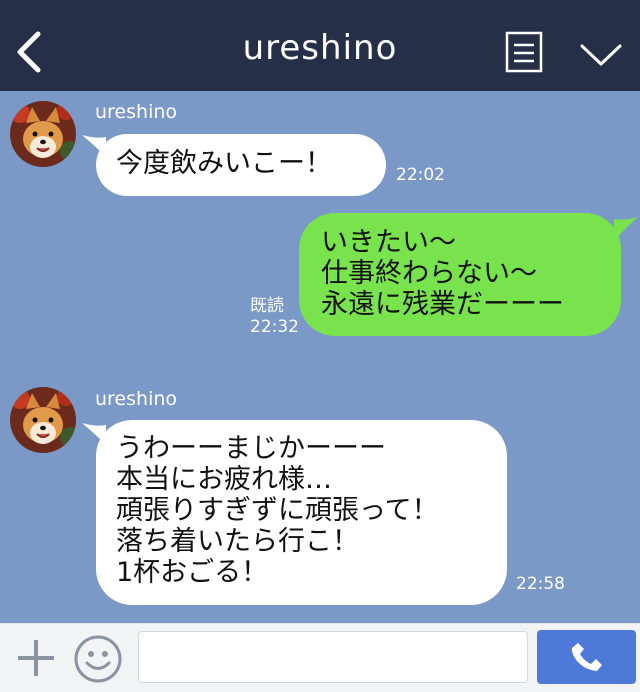 The width and height of the screenshot is (640, 692). I want to click on message-input, so click(333, 657).